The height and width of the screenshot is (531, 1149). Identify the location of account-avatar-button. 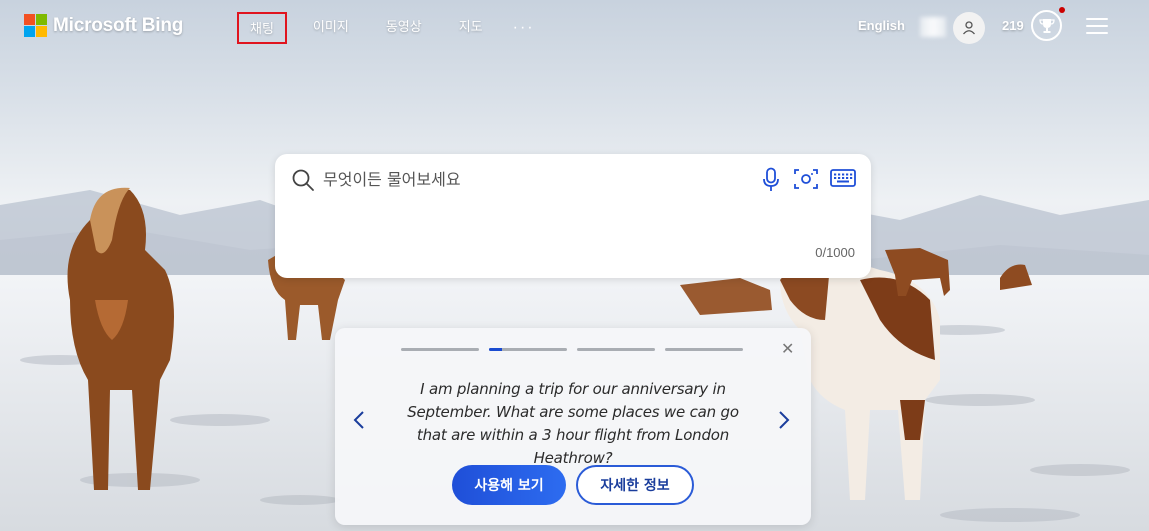
(969, 28).